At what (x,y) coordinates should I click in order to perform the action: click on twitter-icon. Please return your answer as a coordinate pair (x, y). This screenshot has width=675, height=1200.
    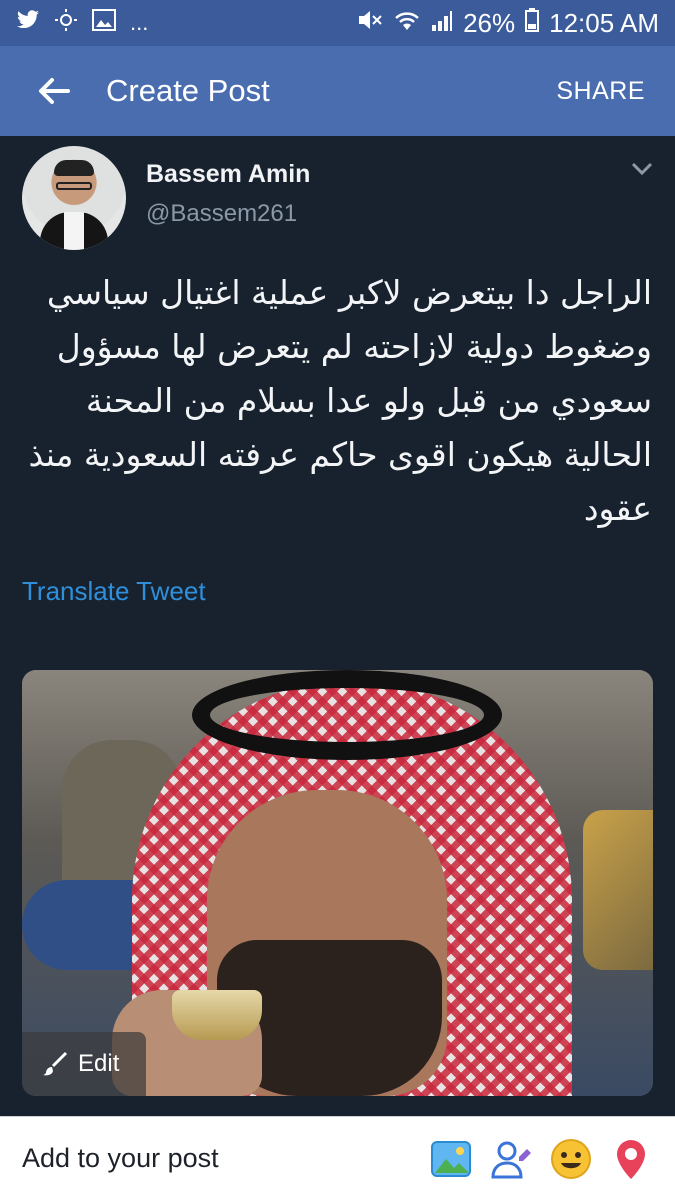
    Looking at the image, I should click on (28, 23).